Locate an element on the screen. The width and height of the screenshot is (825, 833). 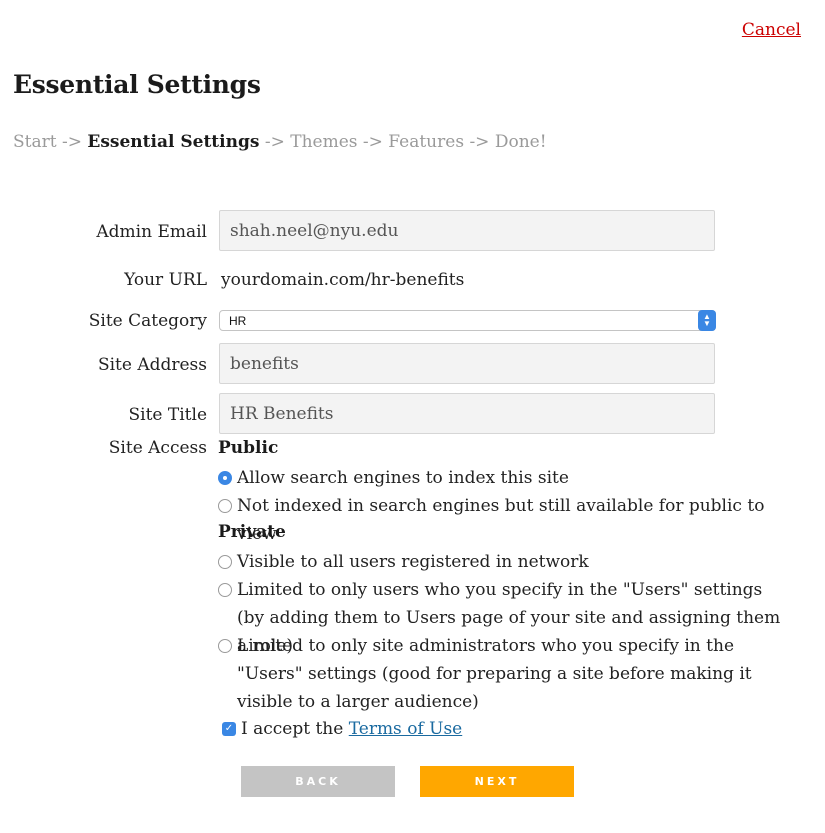
site-title-field is located at coordinates (467, 413).